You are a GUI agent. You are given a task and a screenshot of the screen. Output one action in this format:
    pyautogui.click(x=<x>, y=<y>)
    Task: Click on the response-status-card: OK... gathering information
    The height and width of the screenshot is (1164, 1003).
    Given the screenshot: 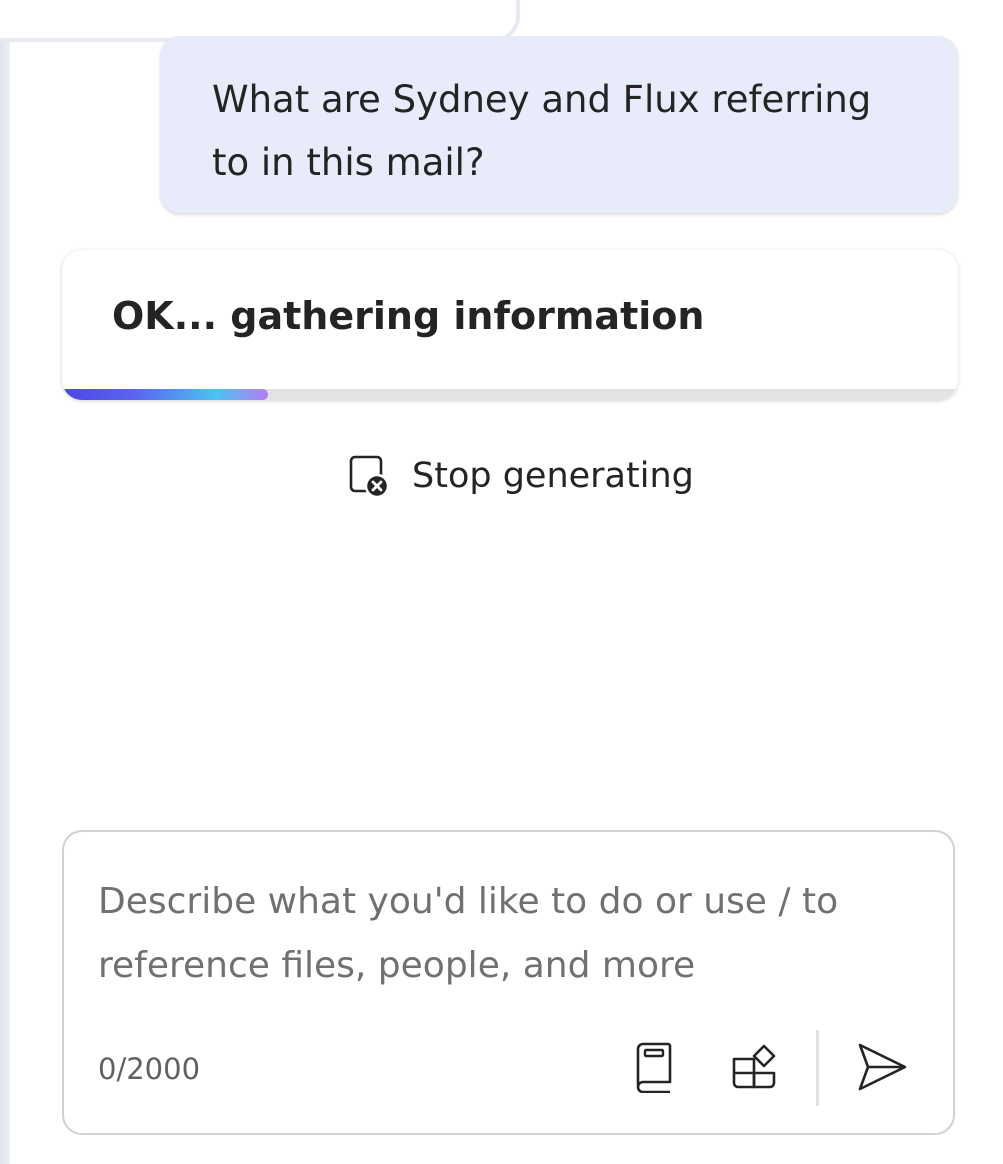 What is the action you would take?
    pyautogui.click(x=510, y=325)
    